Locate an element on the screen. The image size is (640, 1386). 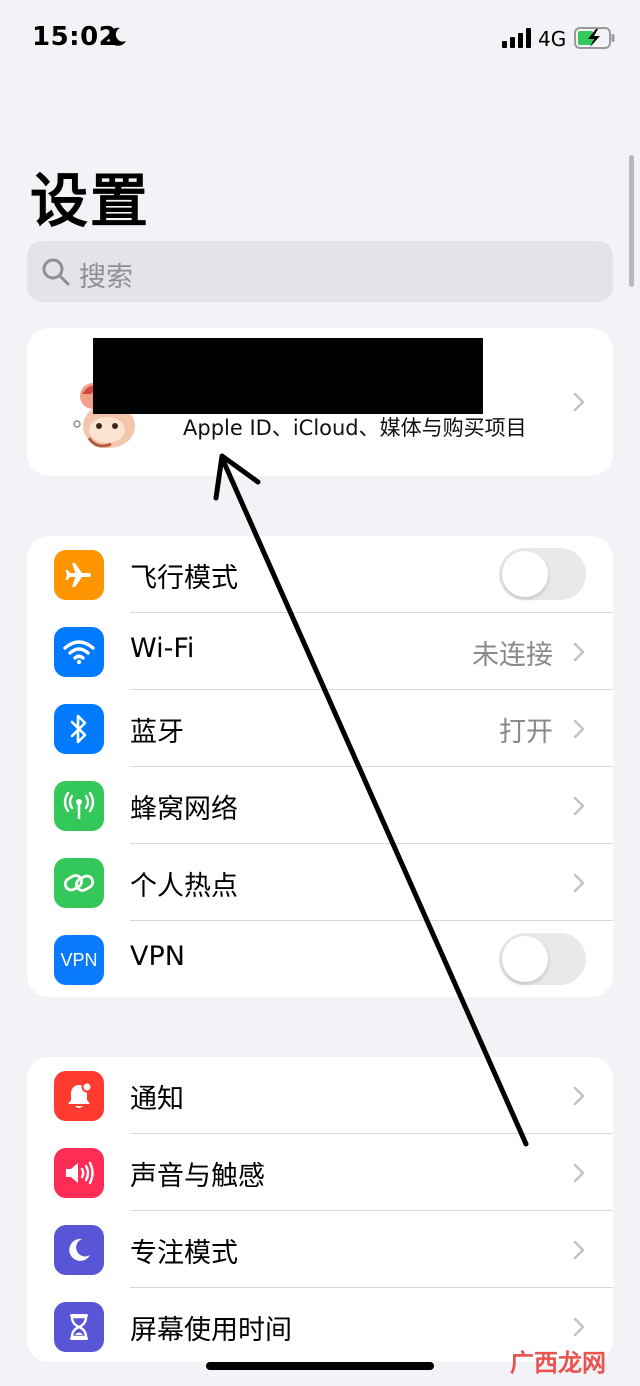
row-personal-hotspot: 个人热点 is located at coordinates (320, 882).